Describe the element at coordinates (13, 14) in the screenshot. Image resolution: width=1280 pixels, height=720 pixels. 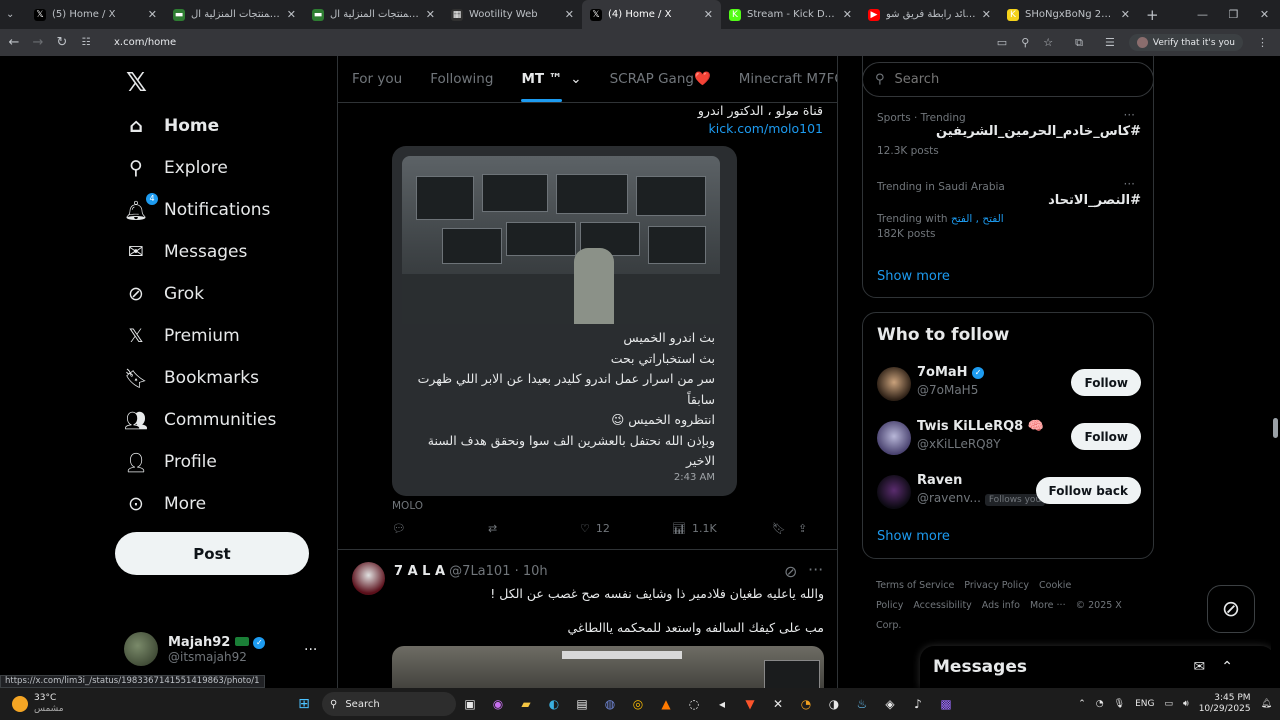
I see `tab-search-icon: ⌄` at that location.